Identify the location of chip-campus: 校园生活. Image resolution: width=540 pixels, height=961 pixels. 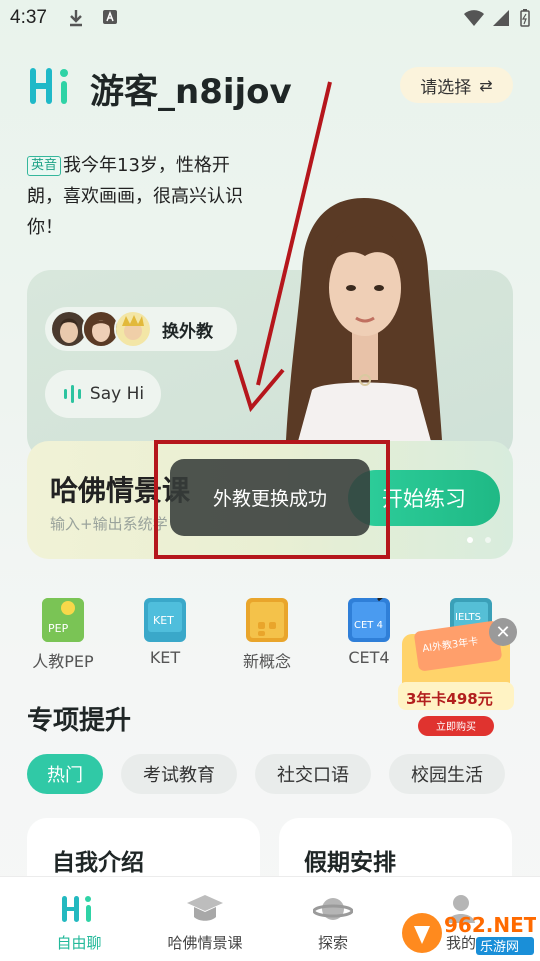
(447, 774).